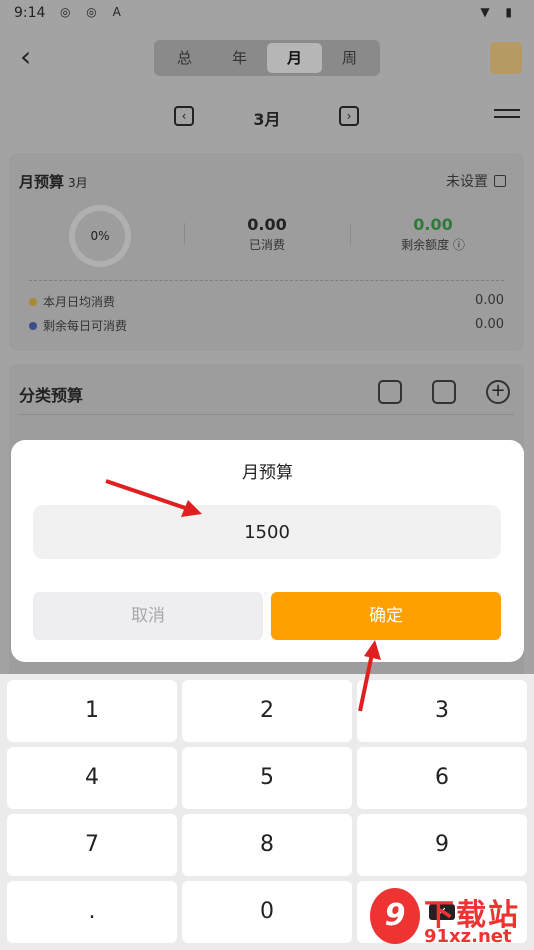 The width and height of the screenshot is (534, 950). What do you see at coordinates (184, 116) in the screenshot?
I see `chevron-left-icon: ‹` at bounding box center [184, 116].